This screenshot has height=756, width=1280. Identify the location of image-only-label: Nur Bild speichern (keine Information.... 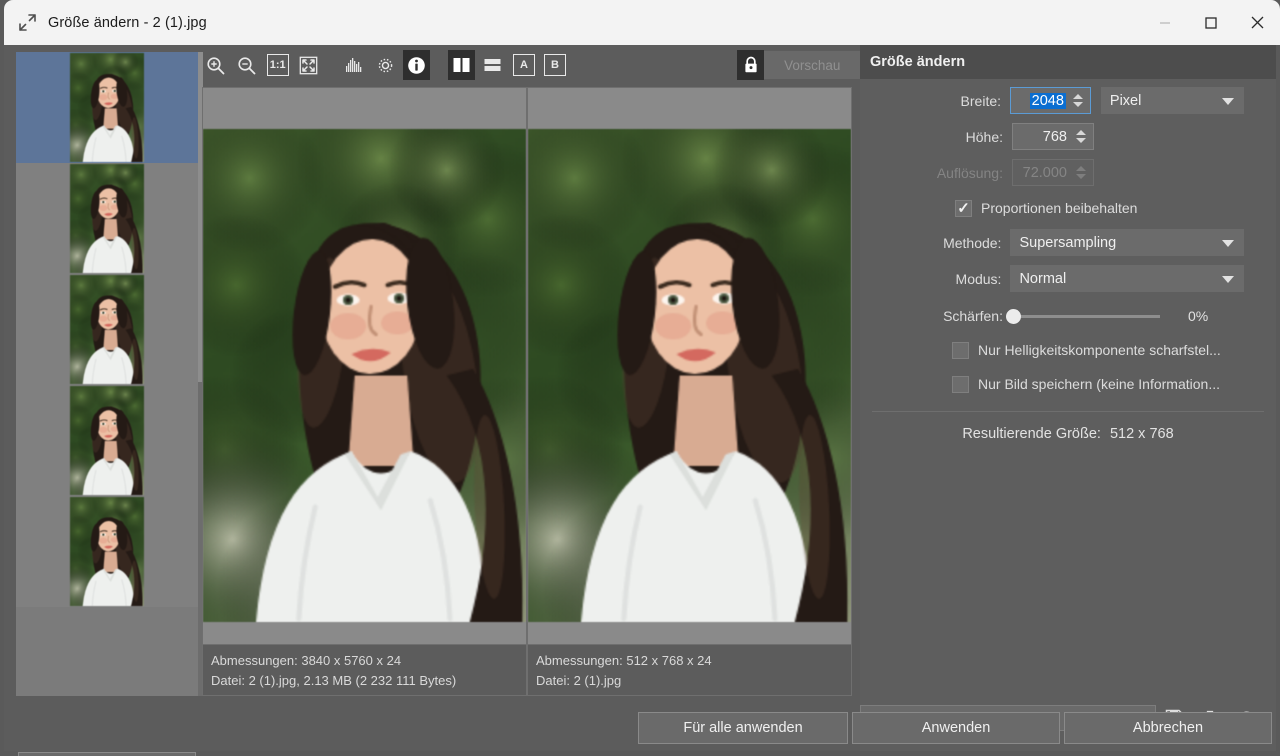
(1099, 384).